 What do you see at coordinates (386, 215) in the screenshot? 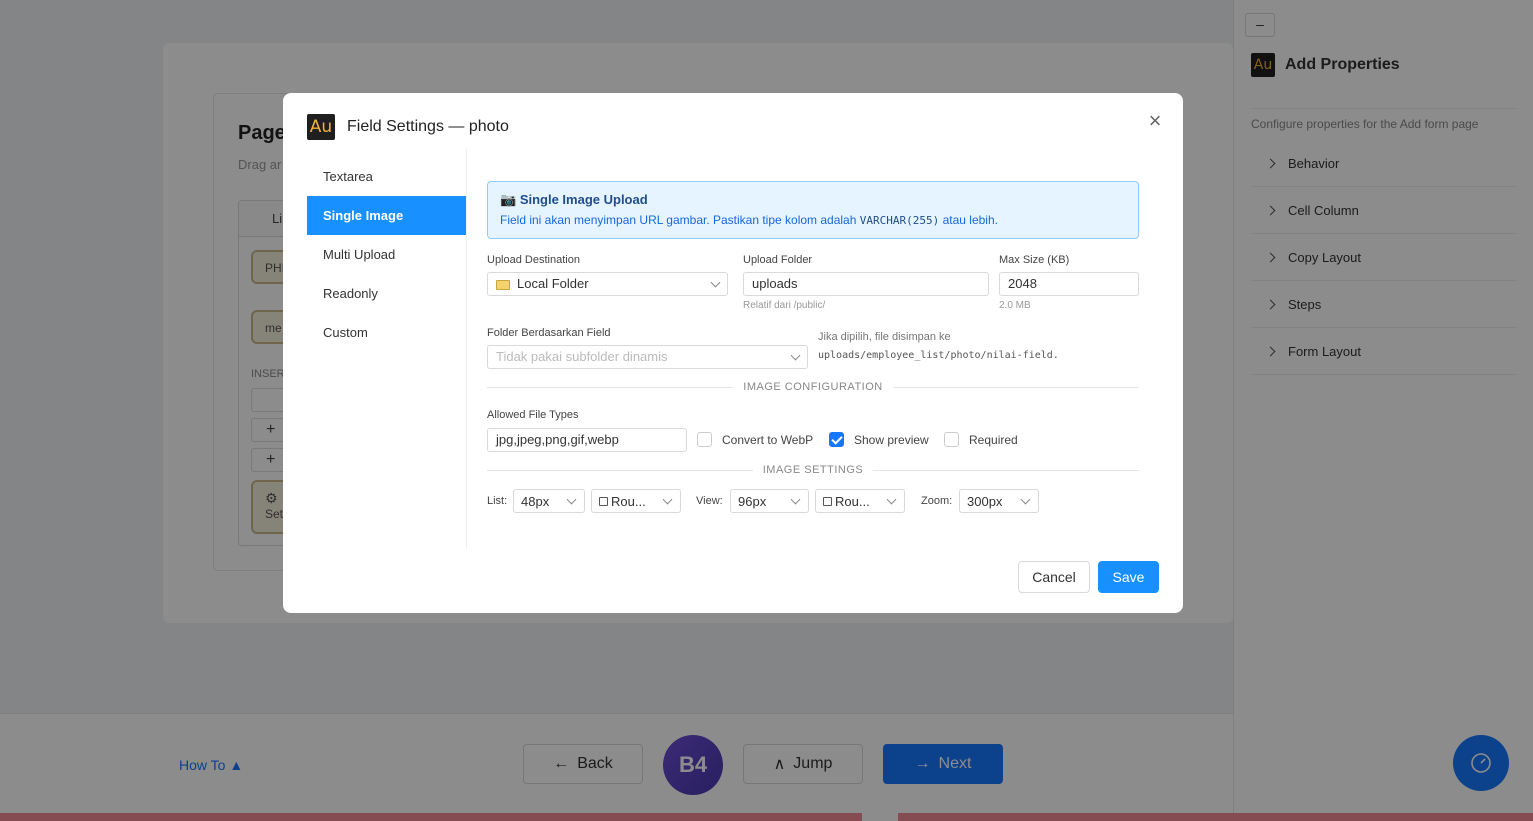
I see `nav-item-single-image: Single Image` at bounding box center [386, 215].